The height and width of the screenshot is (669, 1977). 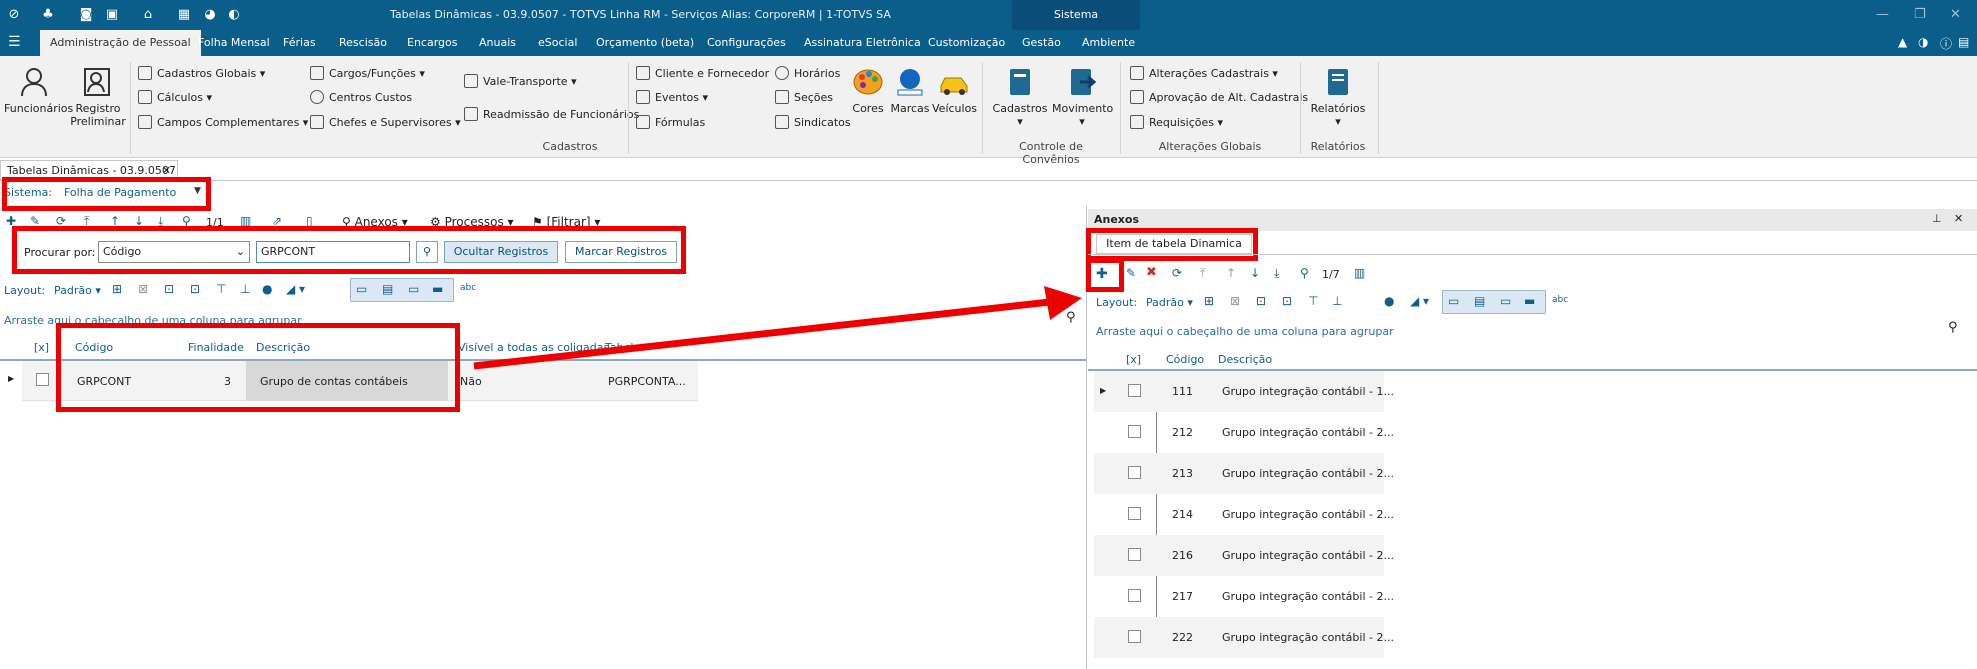 What do you see at coordinates (1219, 98) in the screenshot?
I see `aprovacao-item: Aprovação de Alt. Cadastrais` at bounding box center [1219, 98].